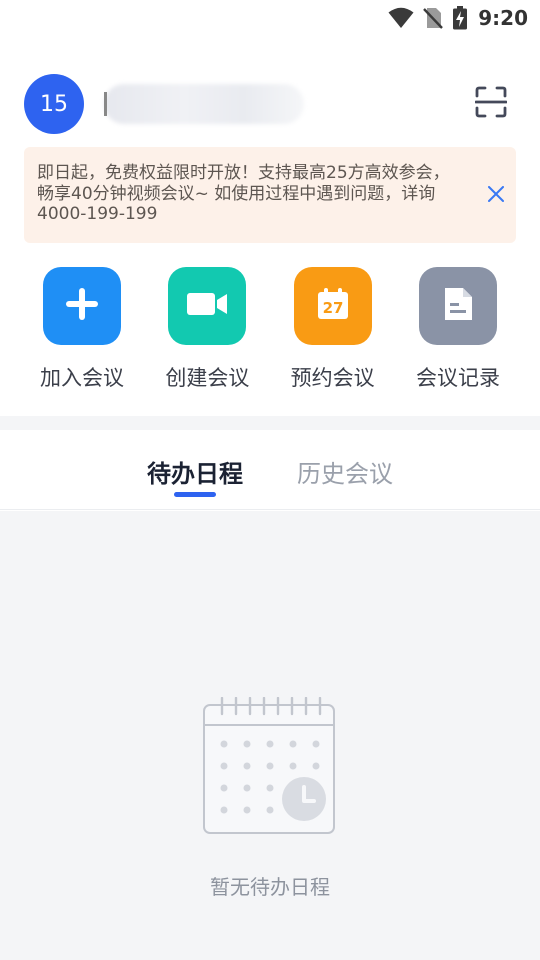 Image resolution: width=540 pixels, height=960 pixels. I want to click on wifi-icon, so click(401, 18).